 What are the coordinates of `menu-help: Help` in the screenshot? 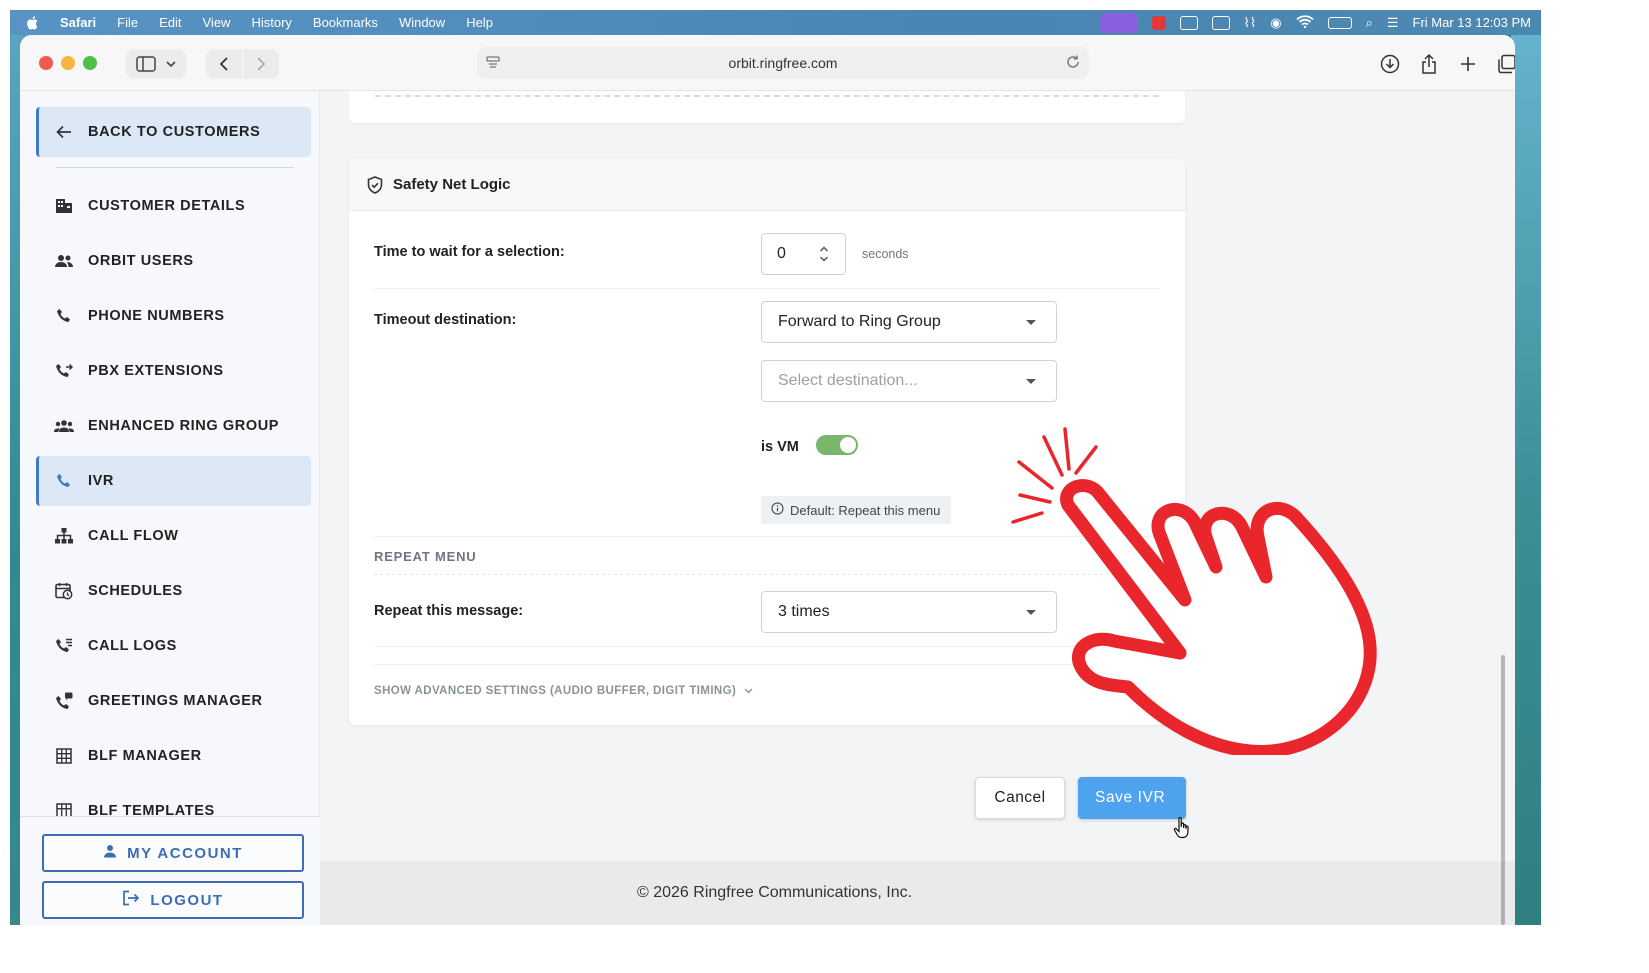 It's located at (479, 22).